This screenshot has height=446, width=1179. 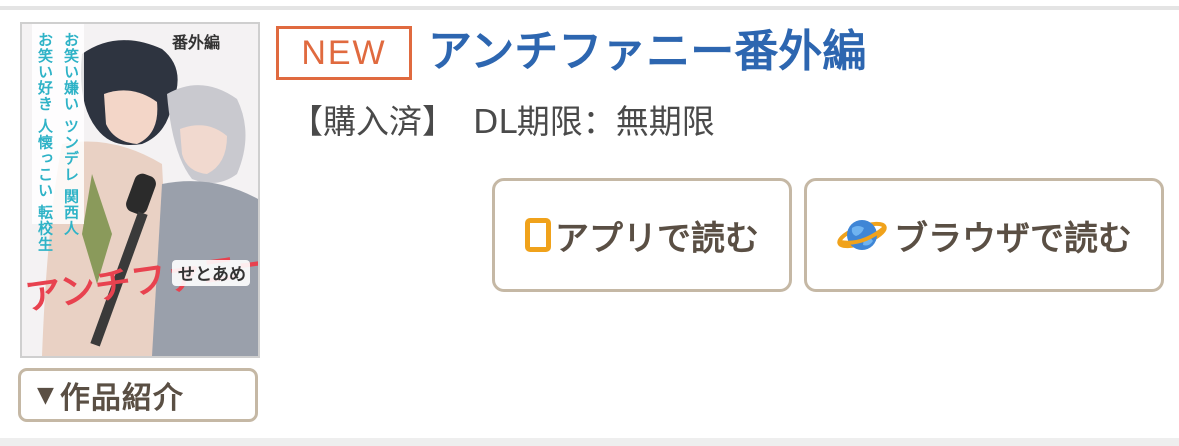 I want to click on work-intro-button: ▼ 作品紹介, so click(x=138, y=395).